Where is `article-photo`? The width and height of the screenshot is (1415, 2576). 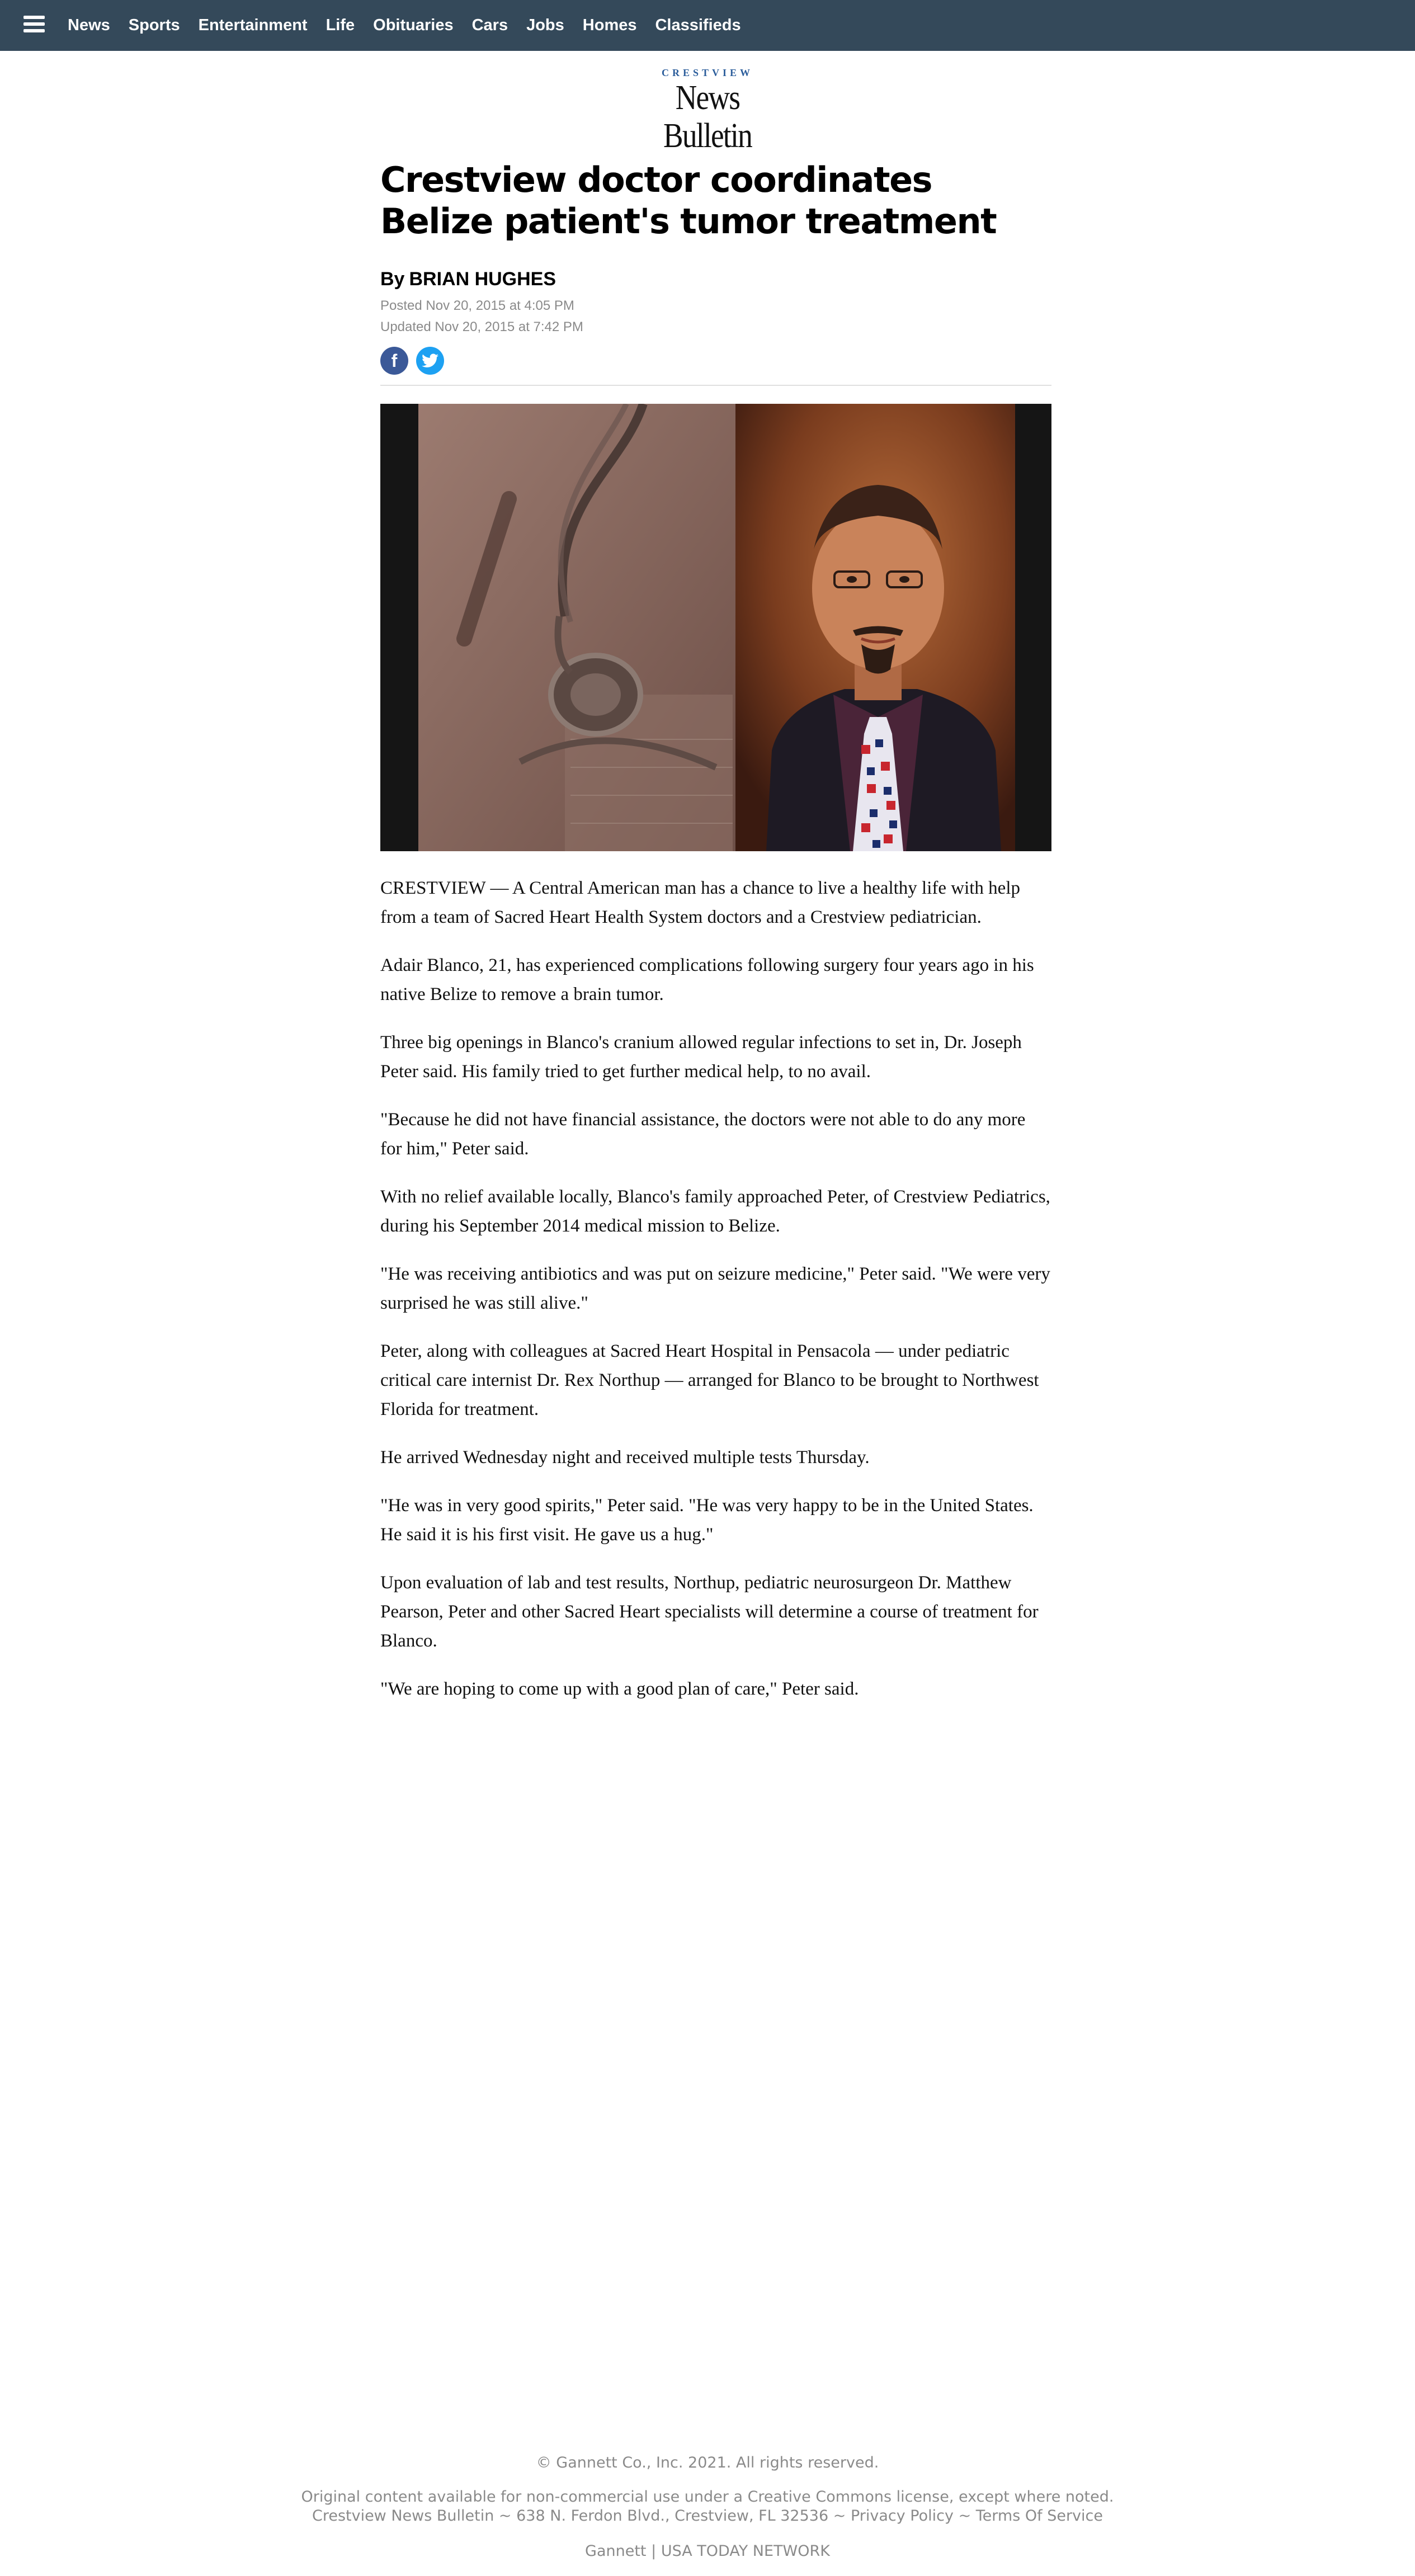
article-photo is located at coordinates (715, 627).